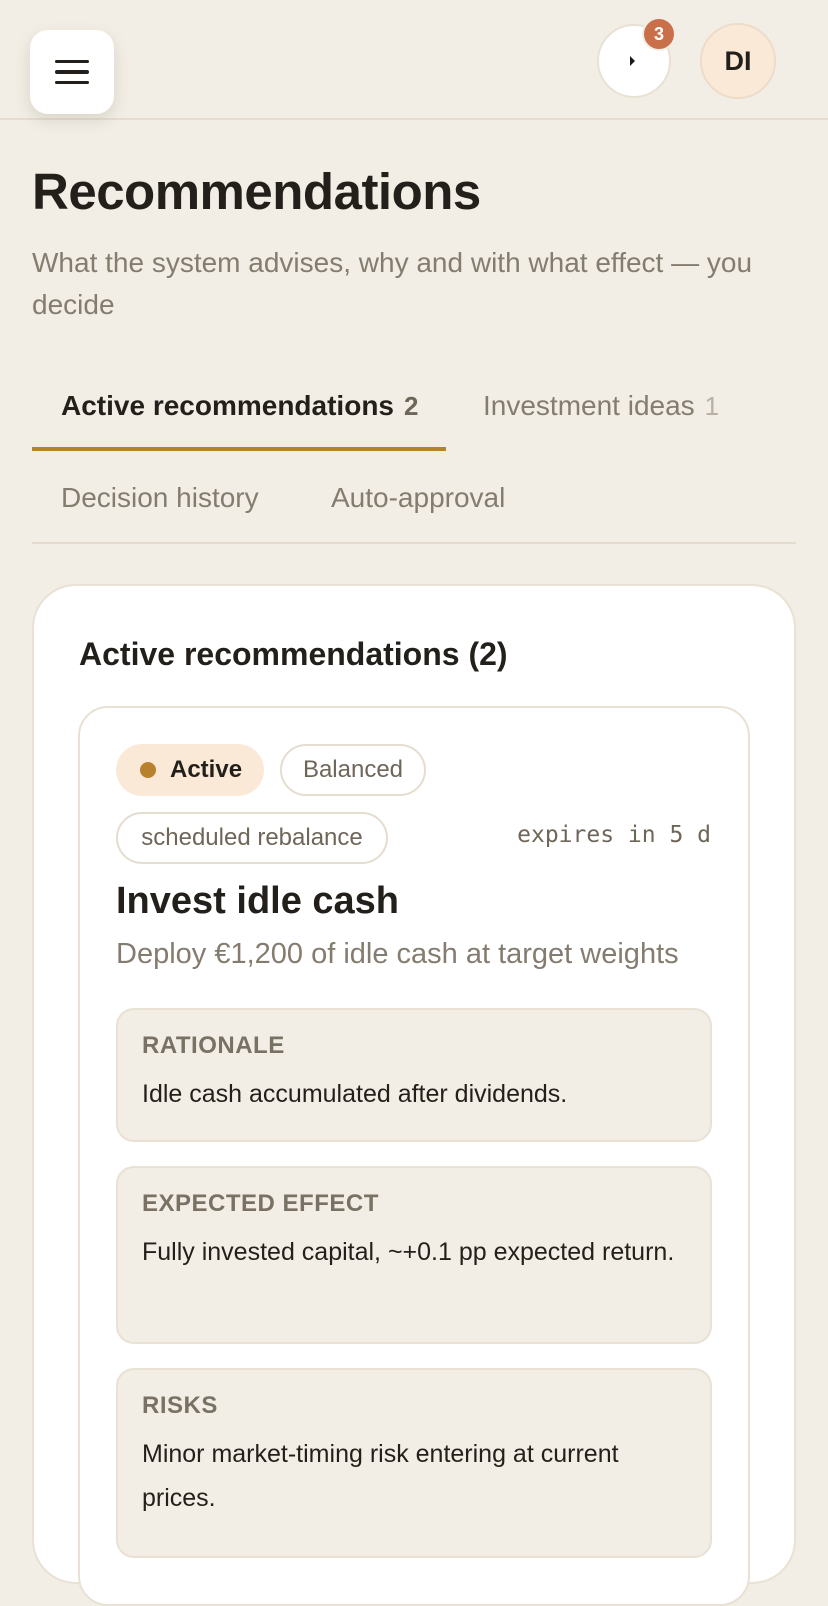 This screenshot has width=828, height=1606. I want to click on tabs-divider, so click(414, 543).